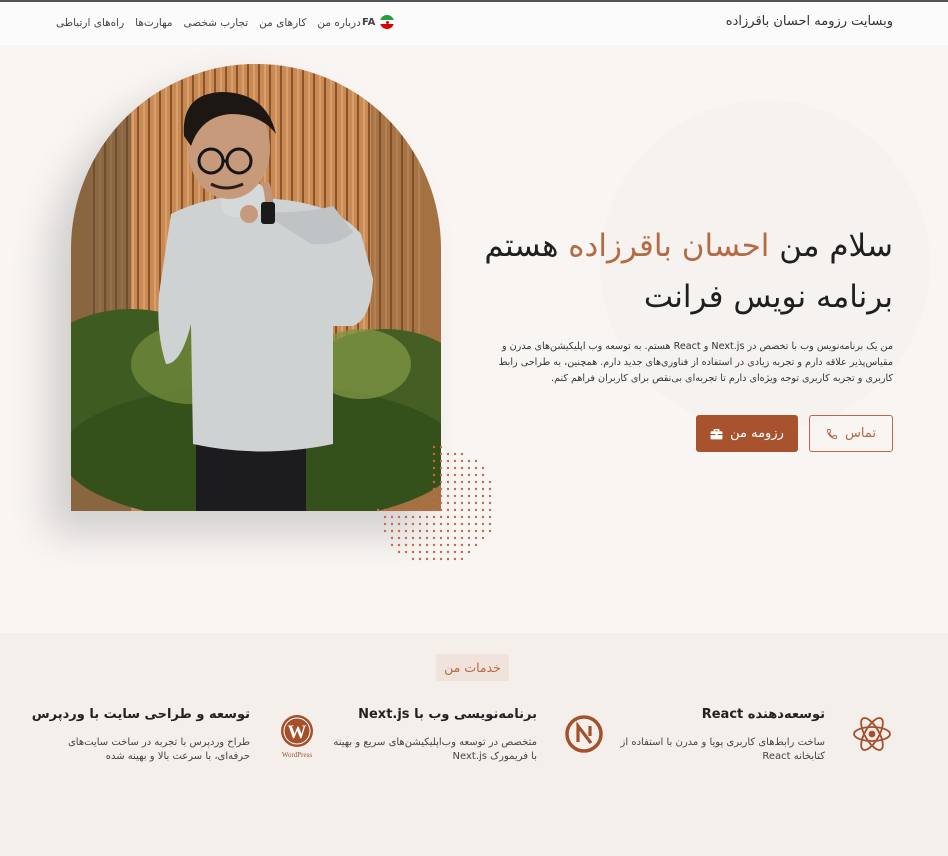 Image resolution: width=948 pixels, height=856 pixels. I want to click on wordpress-icon: W WordPress, so click(297, 737).